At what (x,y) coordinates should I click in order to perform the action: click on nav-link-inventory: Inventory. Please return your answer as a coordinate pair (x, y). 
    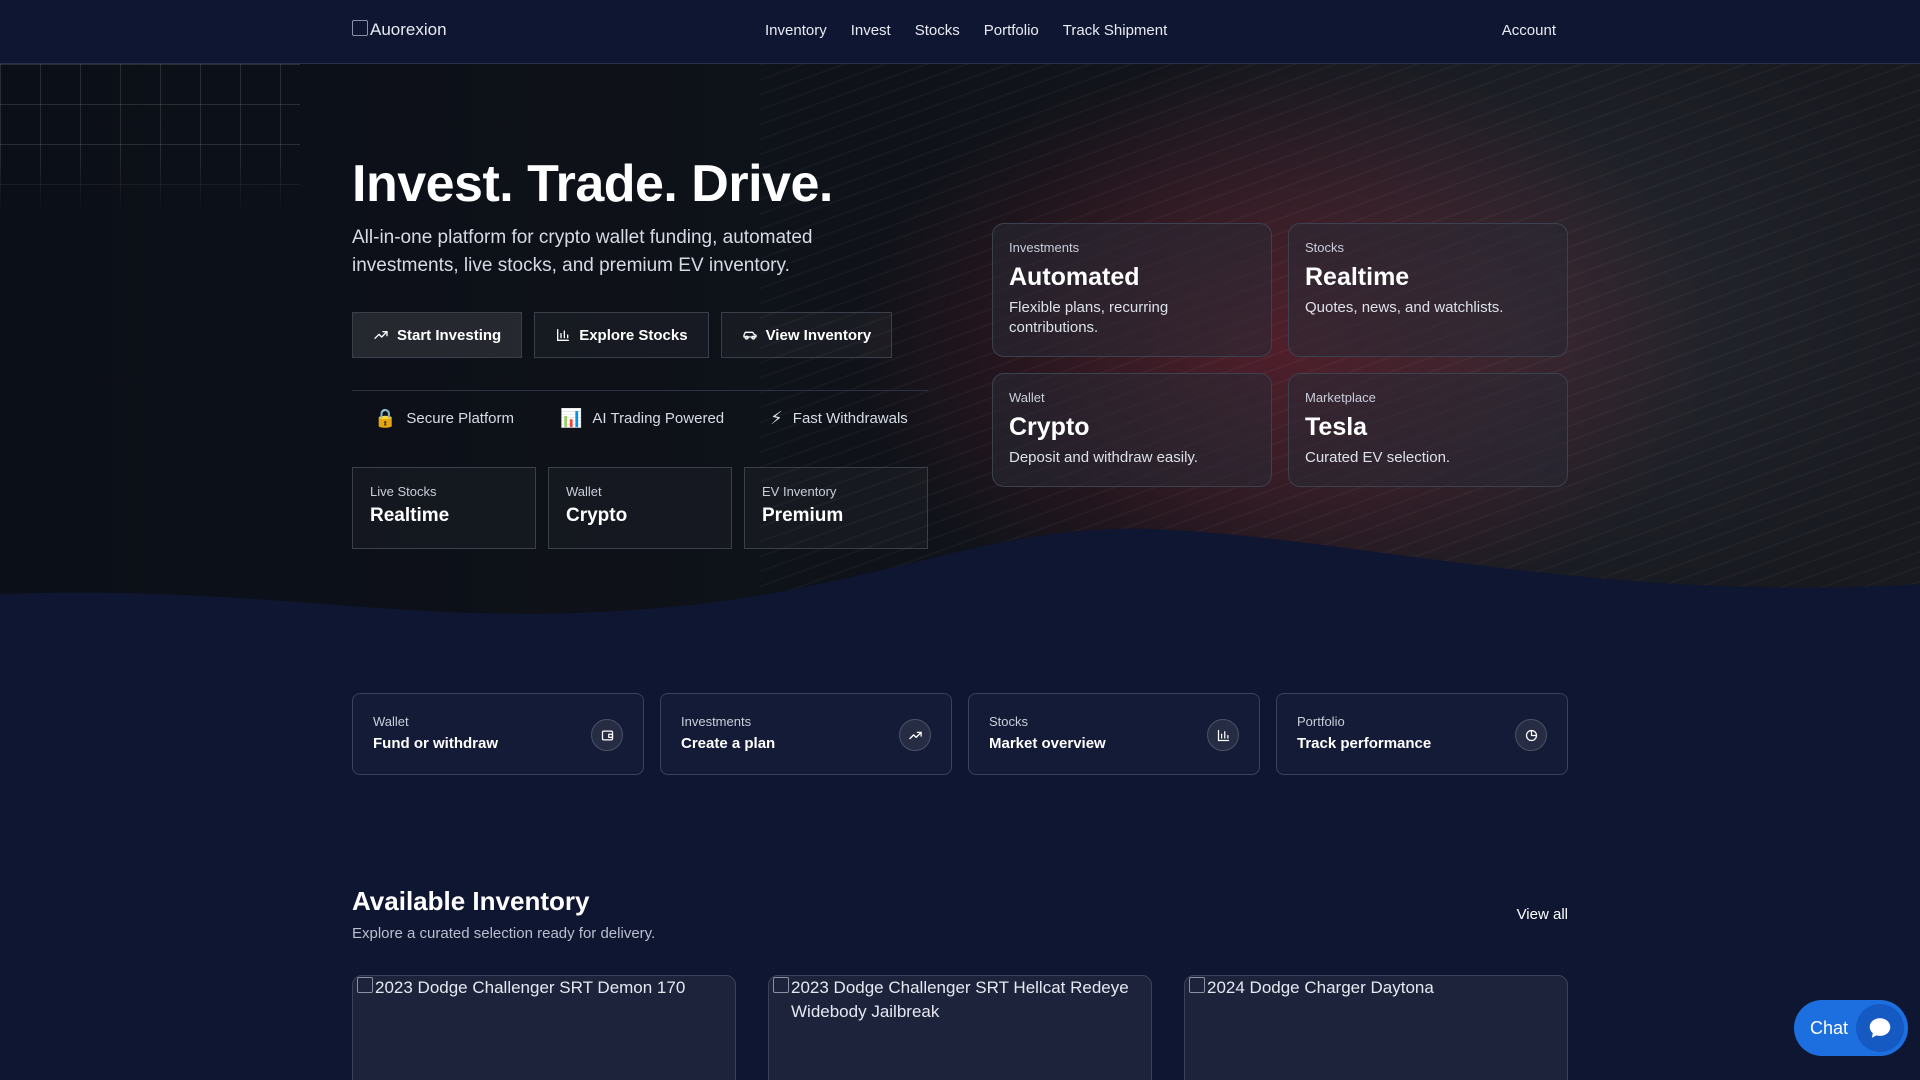
    Looking at the image, I should click on (796, 30).